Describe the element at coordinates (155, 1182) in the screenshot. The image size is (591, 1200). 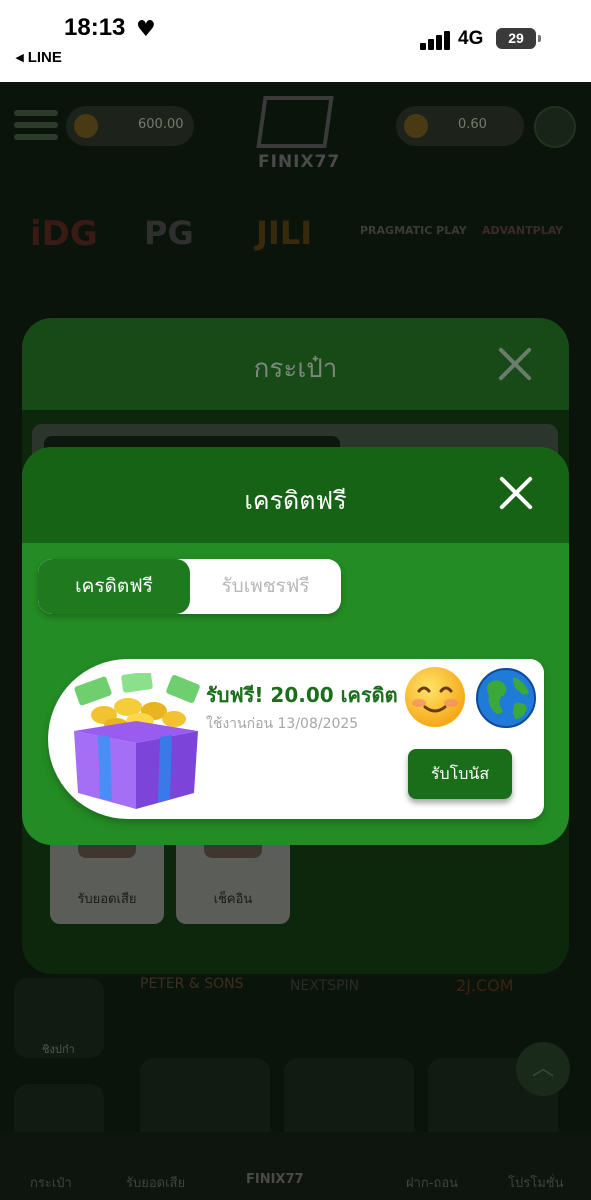
I see `nav-item-cashback: รับยอดเสีย` at that location.